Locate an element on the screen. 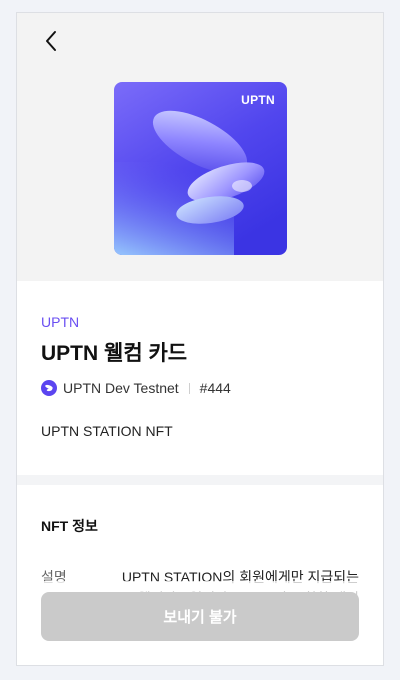 This screenshot has width=400, height=680. collection-name: UPTN is located at coordinates (200, 322).